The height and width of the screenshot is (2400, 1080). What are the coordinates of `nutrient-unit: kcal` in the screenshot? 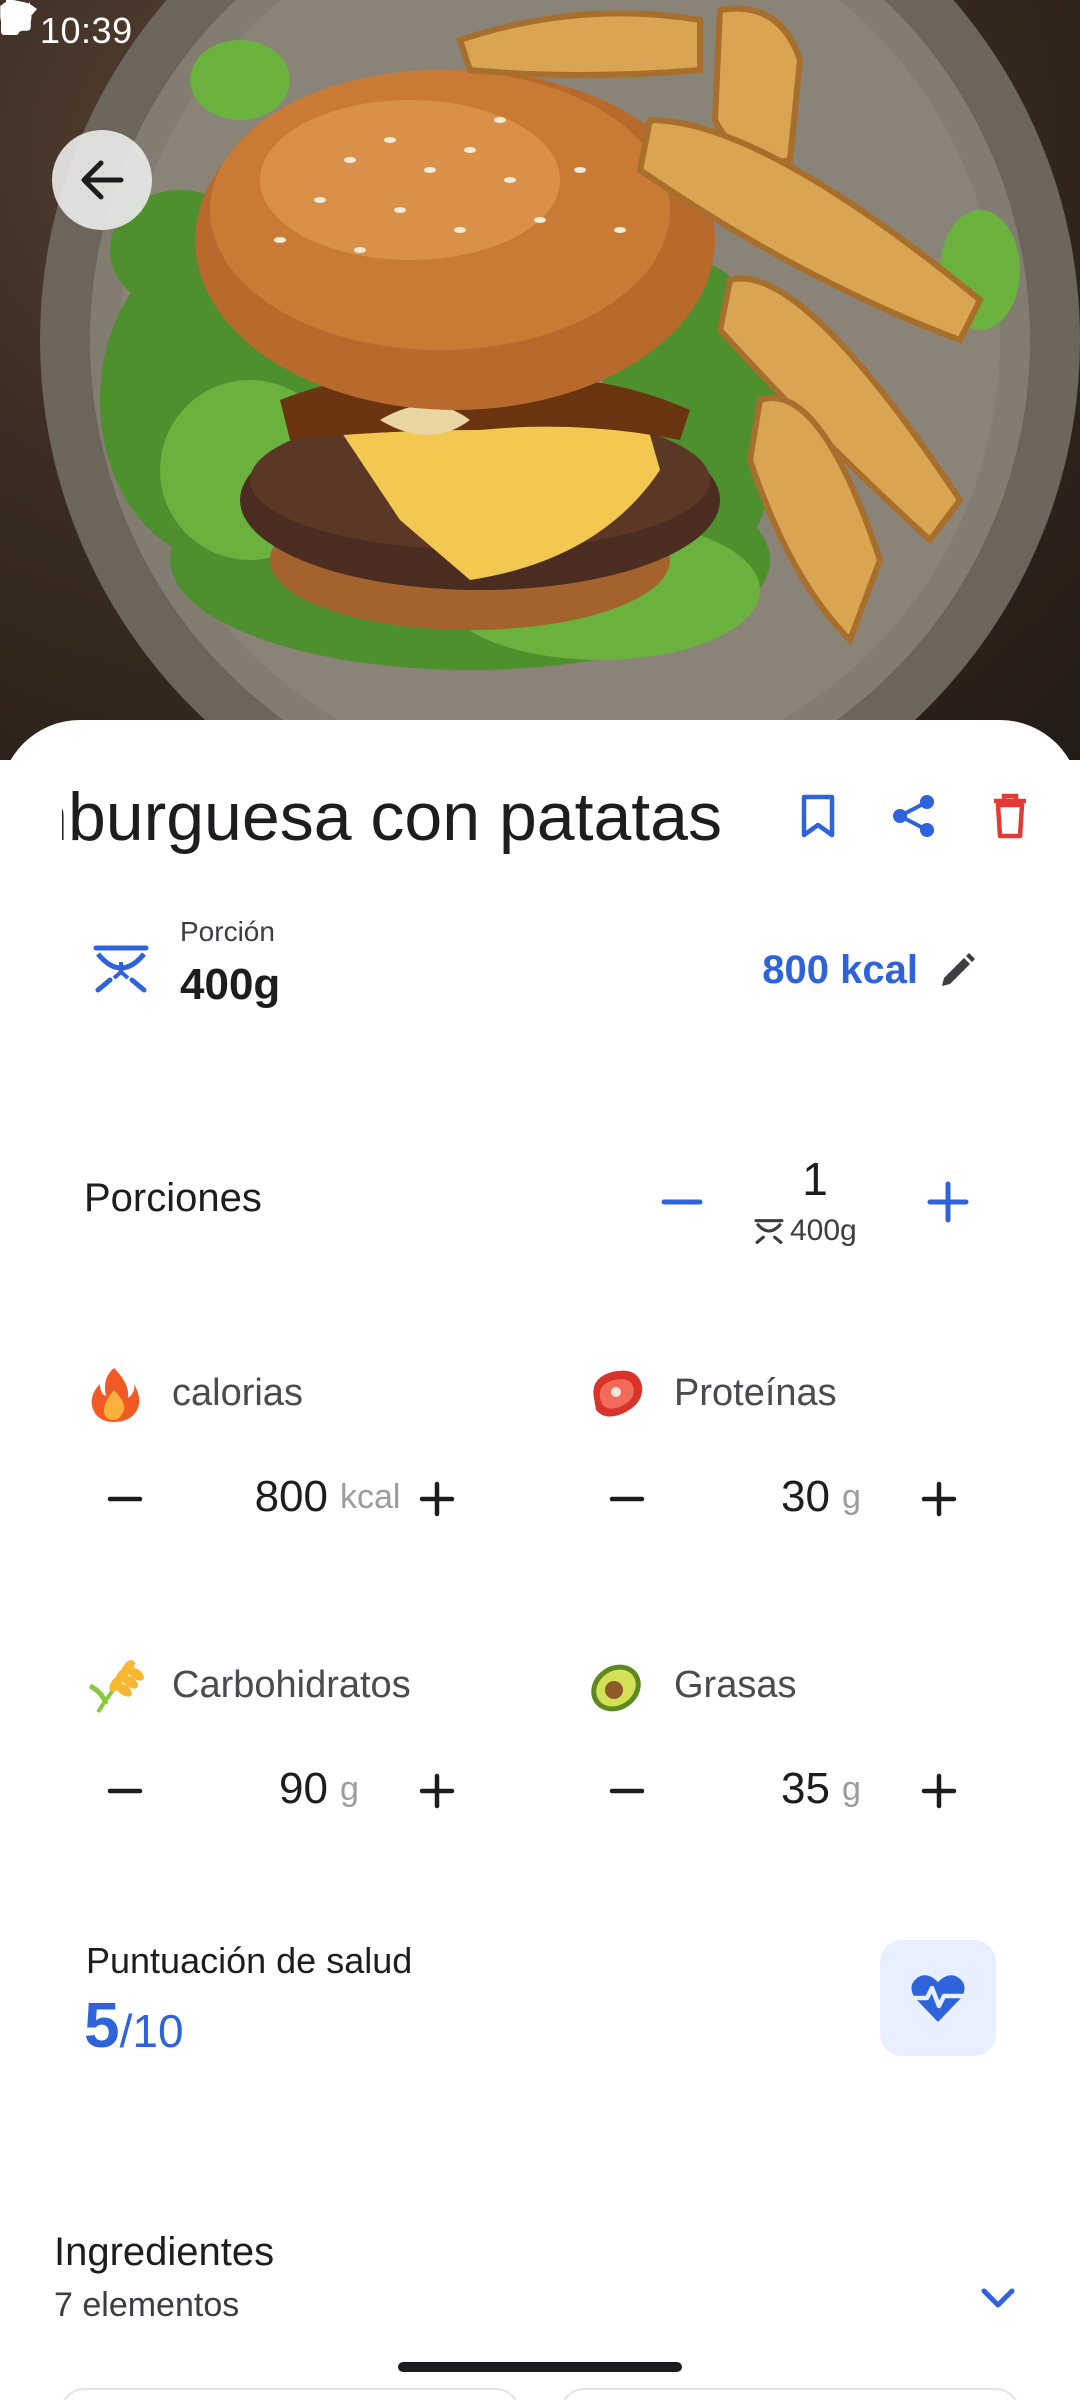 It's located at (370, 1497).